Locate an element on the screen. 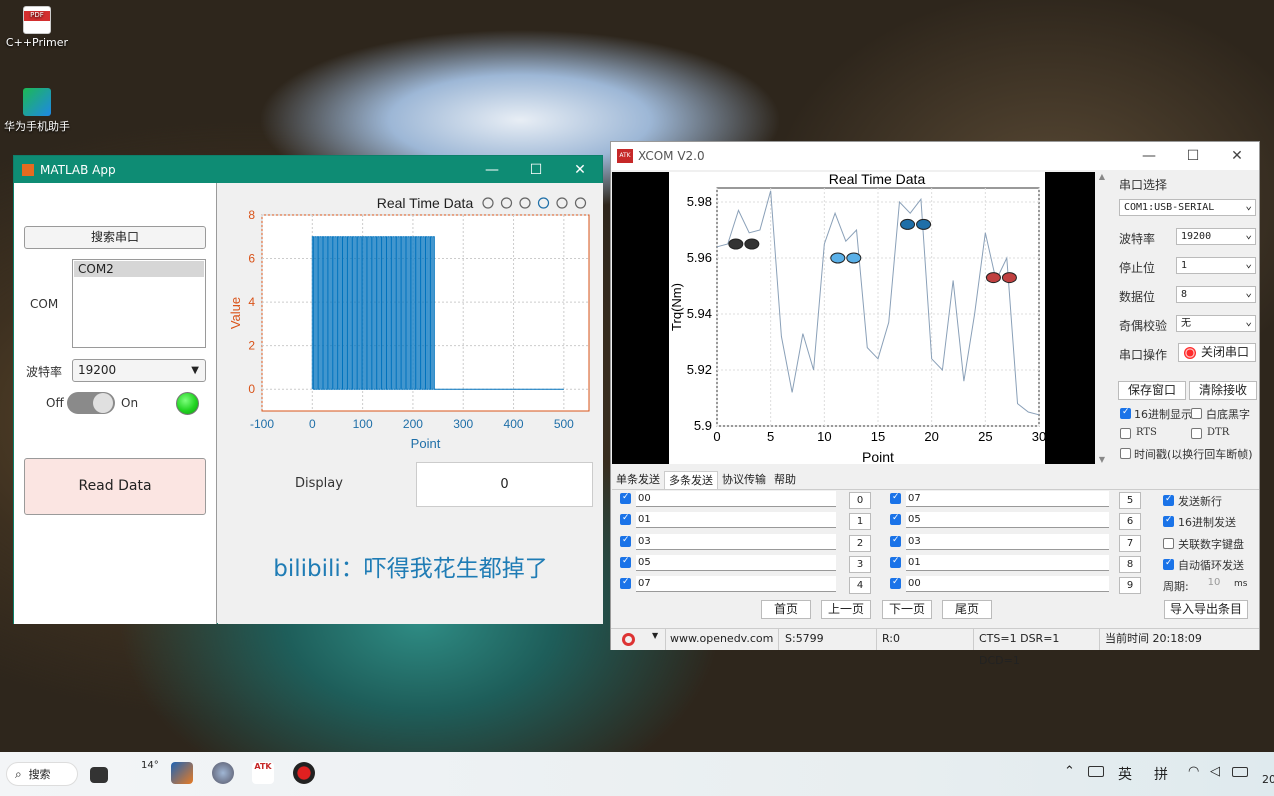  send-index-button: 3 is located at coordinates (860, 564).